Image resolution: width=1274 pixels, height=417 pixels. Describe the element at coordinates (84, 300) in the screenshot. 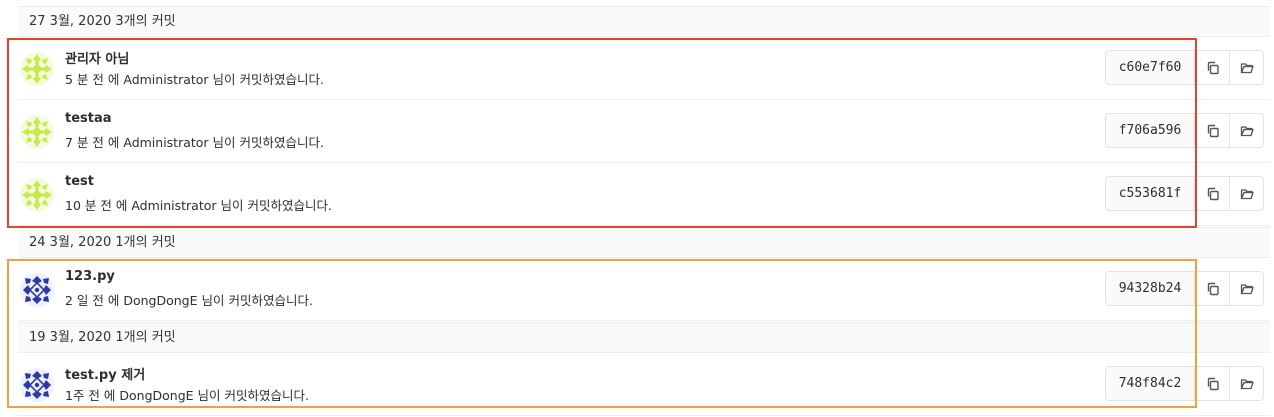

I see `commit-time: 2 일 전` at that location.